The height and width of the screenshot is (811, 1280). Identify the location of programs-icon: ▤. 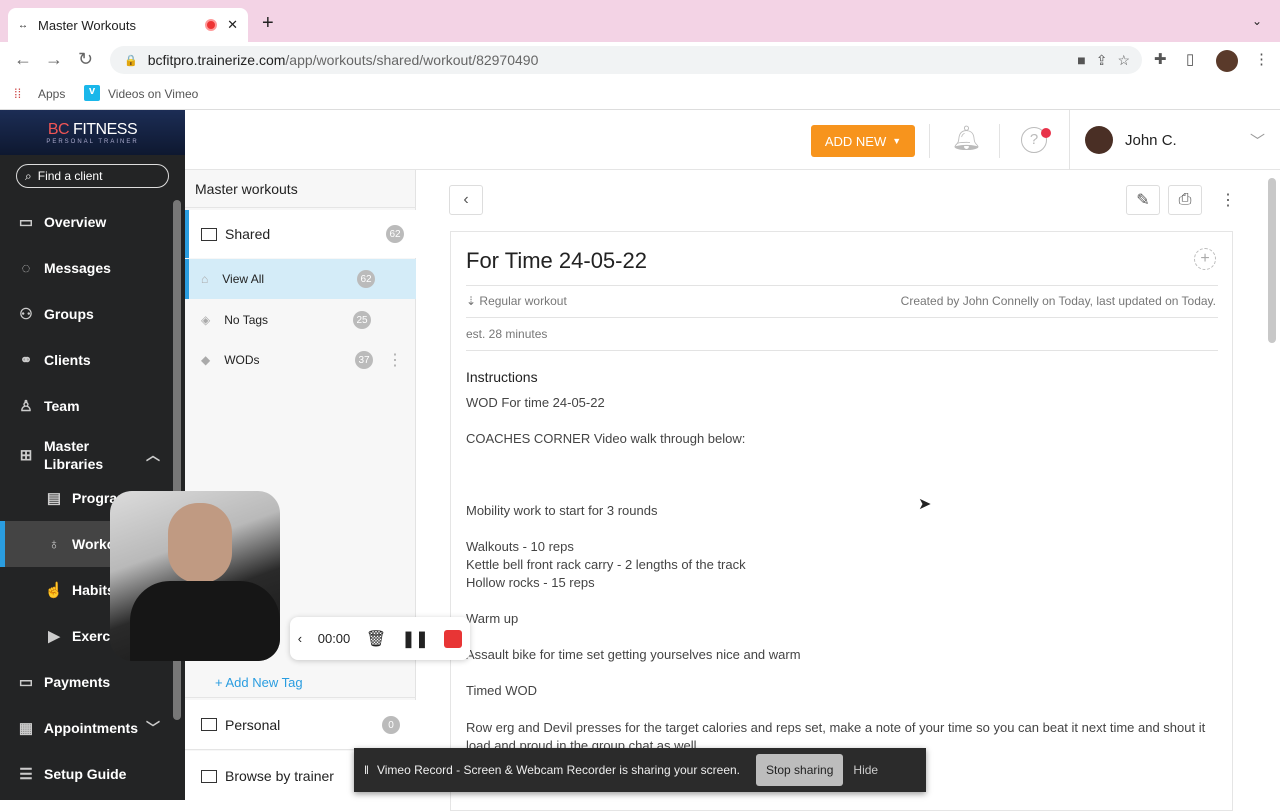
(54, 498).